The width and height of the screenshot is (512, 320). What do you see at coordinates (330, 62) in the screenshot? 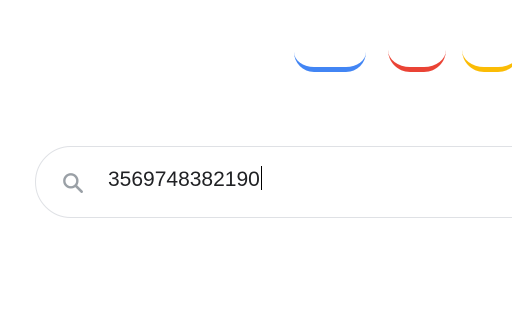
I see `logo-letter-blue` at bounding box center [330, 62].